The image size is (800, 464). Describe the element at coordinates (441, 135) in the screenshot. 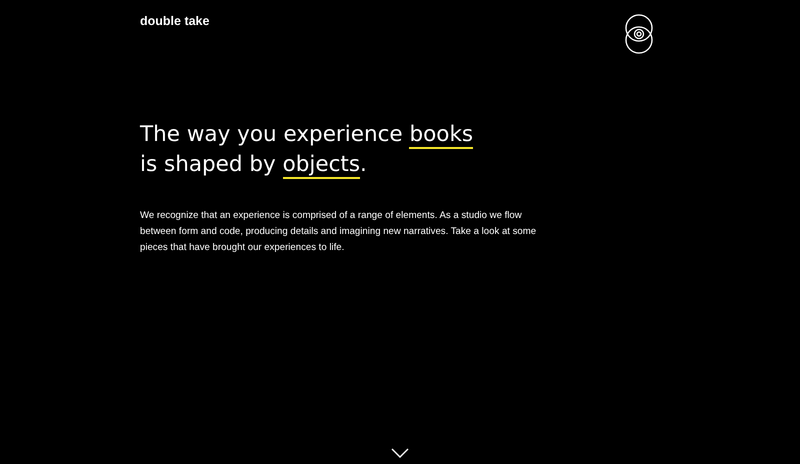

I see `headline-link: books` at that location.